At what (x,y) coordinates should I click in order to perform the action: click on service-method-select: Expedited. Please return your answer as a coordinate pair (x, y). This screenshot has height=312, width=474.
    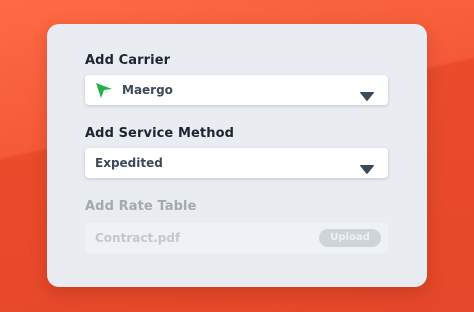
    Looking at the image, I should click on (236, 163).